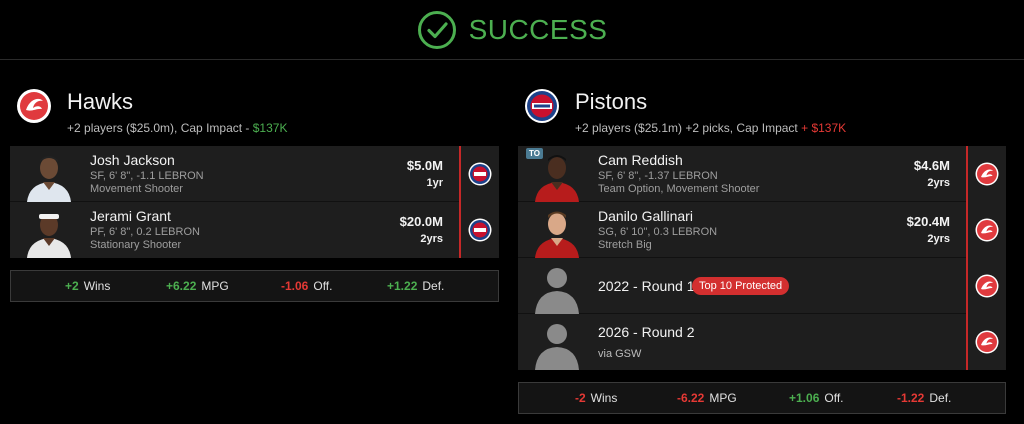  I want to click on trade-impact-summary: +2 Wins +6.22 MPG -1.06 Off. +1.22 Def., so click(254, 286).